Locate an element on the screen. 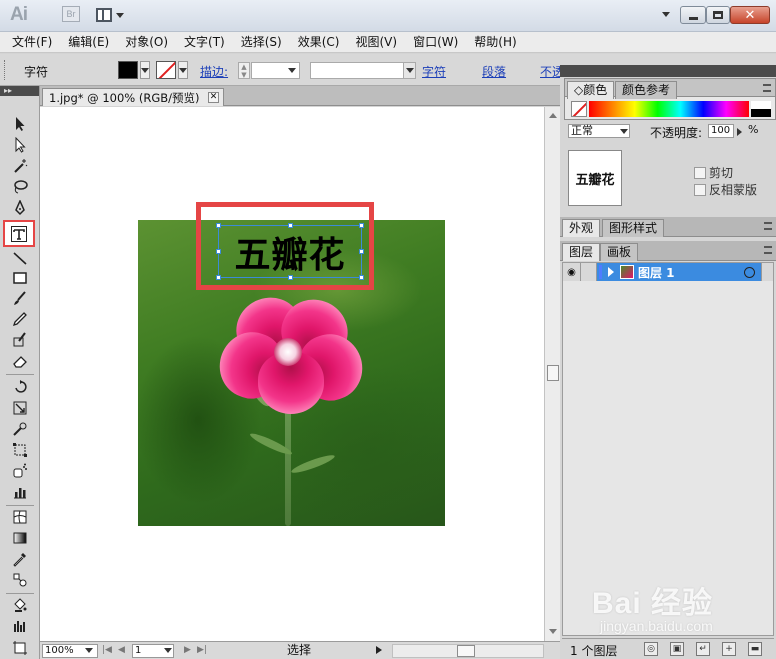 The height and width of the screenshot is (659, 776). close-button: ✕ is located at coordinates (750, 15).